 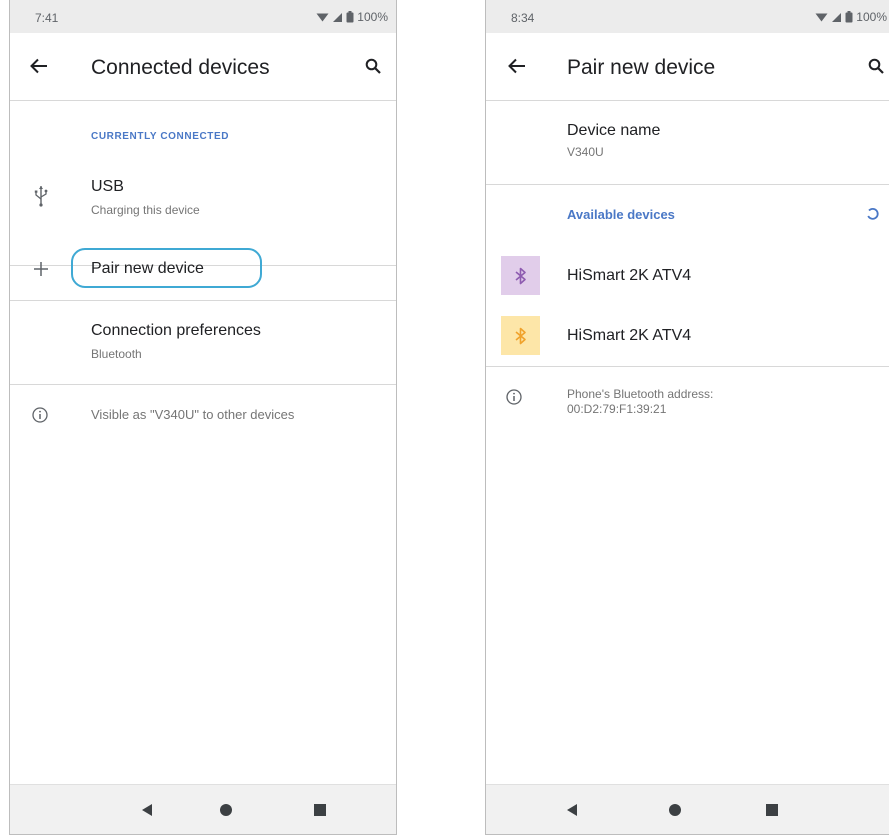 I want to click on visible-info-row: Visible as "V340U" to other devices, so click(x=203, y=416).